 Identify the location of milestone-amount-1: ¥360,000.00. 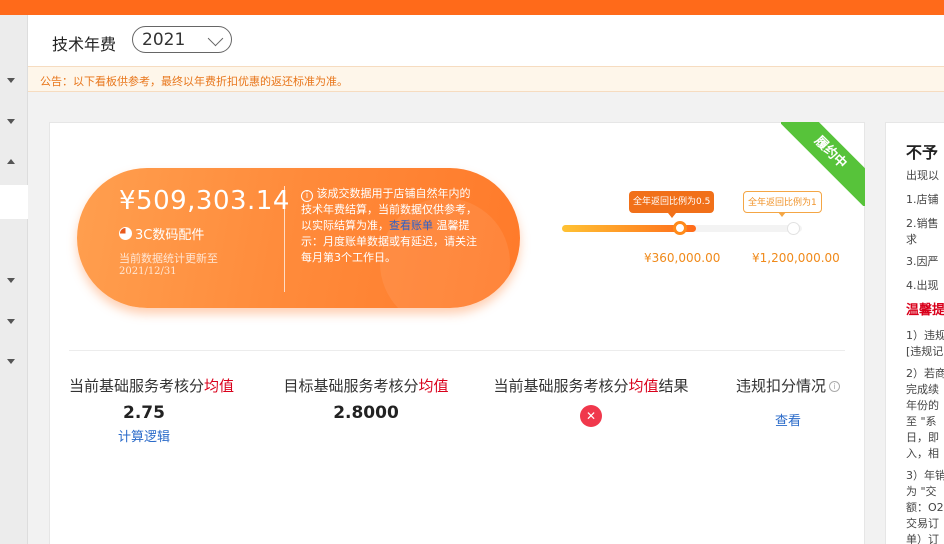
(682, 258).